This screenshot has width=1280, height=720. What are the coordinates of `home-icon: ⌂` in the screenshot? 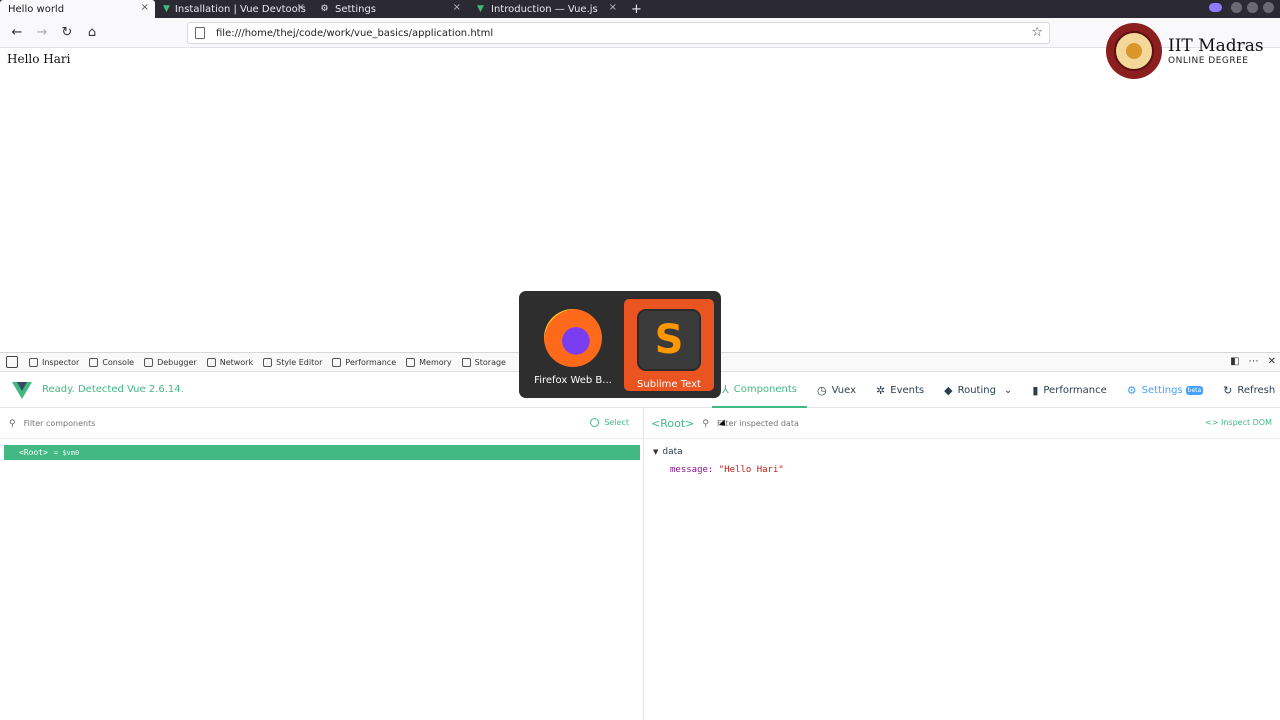 It's located at (92, 32).